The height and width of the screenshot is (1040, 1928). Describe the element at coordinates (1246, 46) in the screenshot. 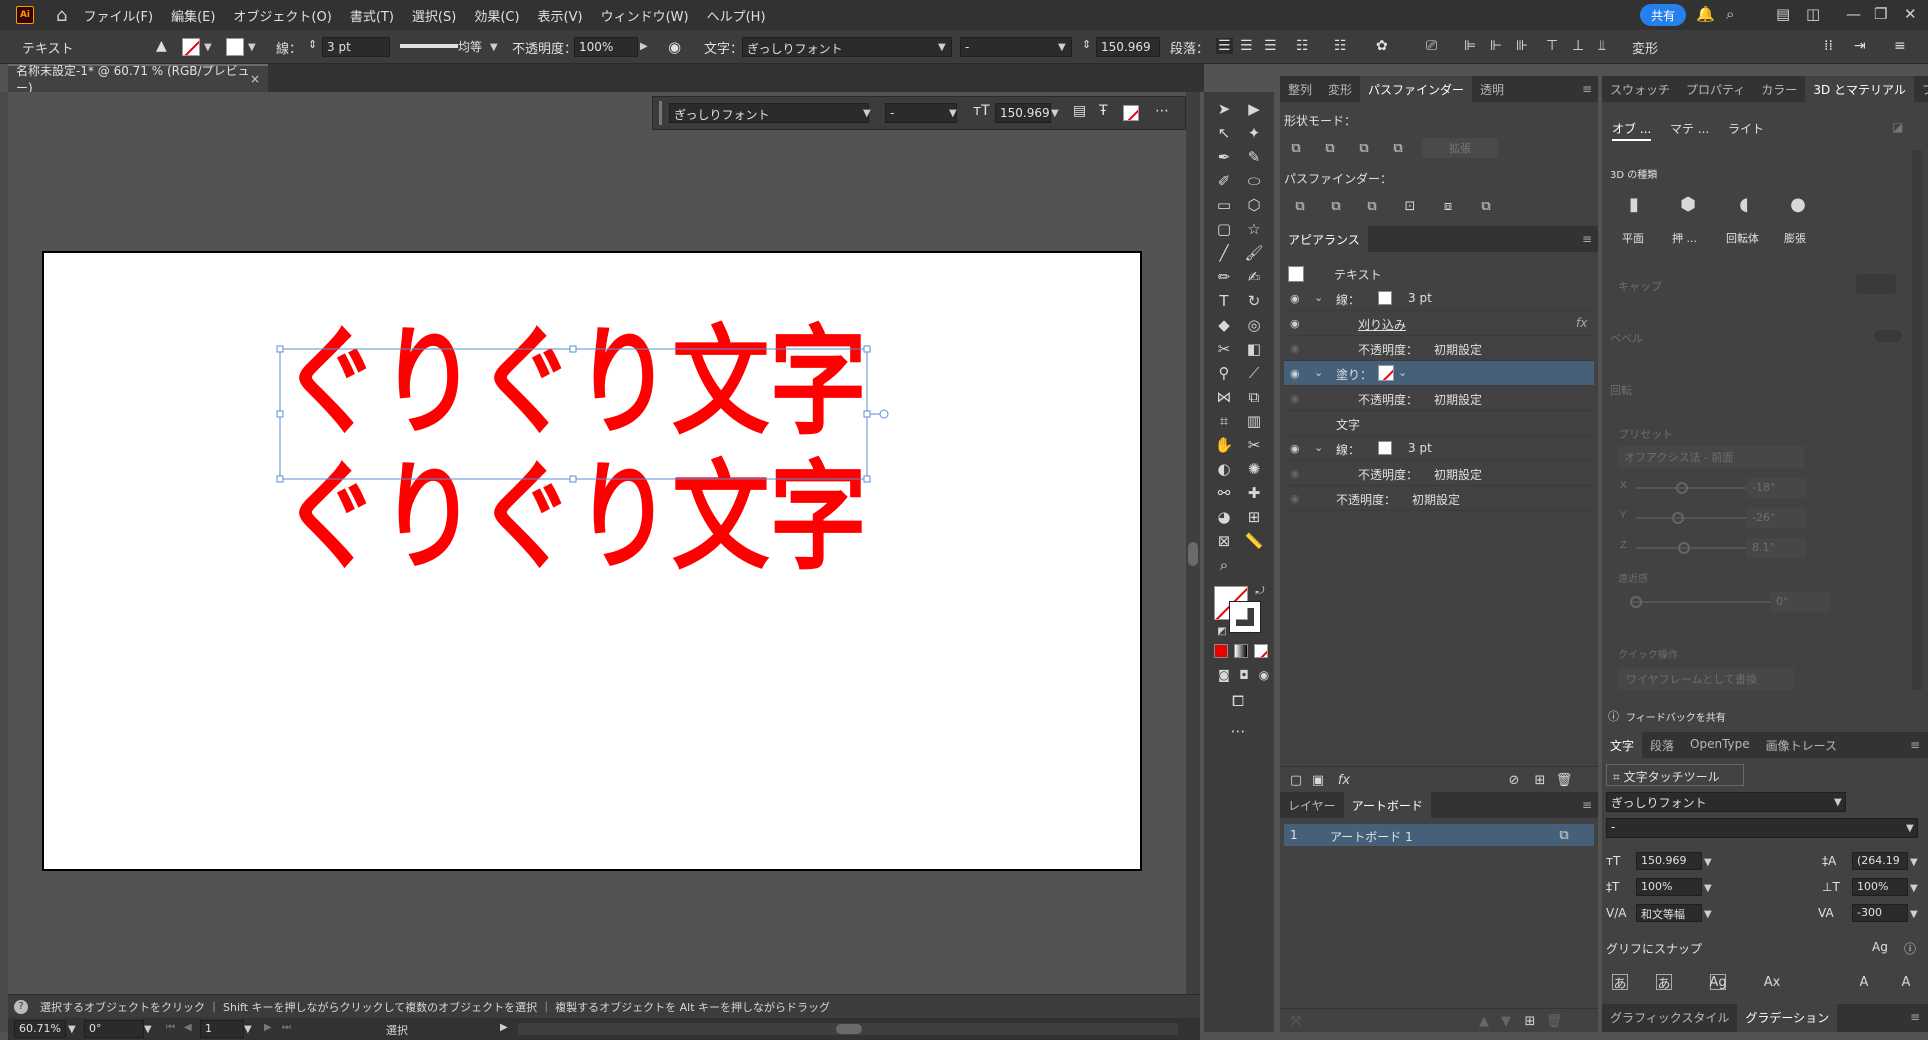

I see `align-center-icon: ☰` at that location.